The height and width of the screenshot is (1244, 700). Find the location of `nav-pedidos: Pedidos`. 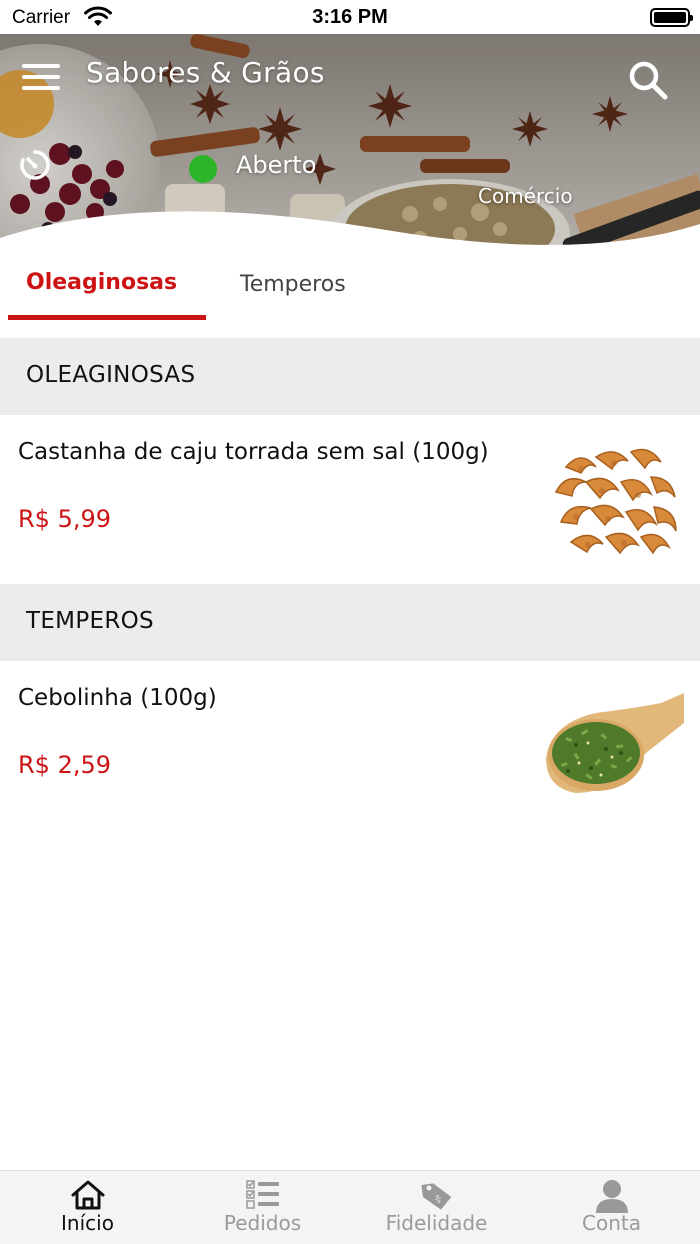

nav-pedidos: Pedidos is located at coordinates (262, 1207).